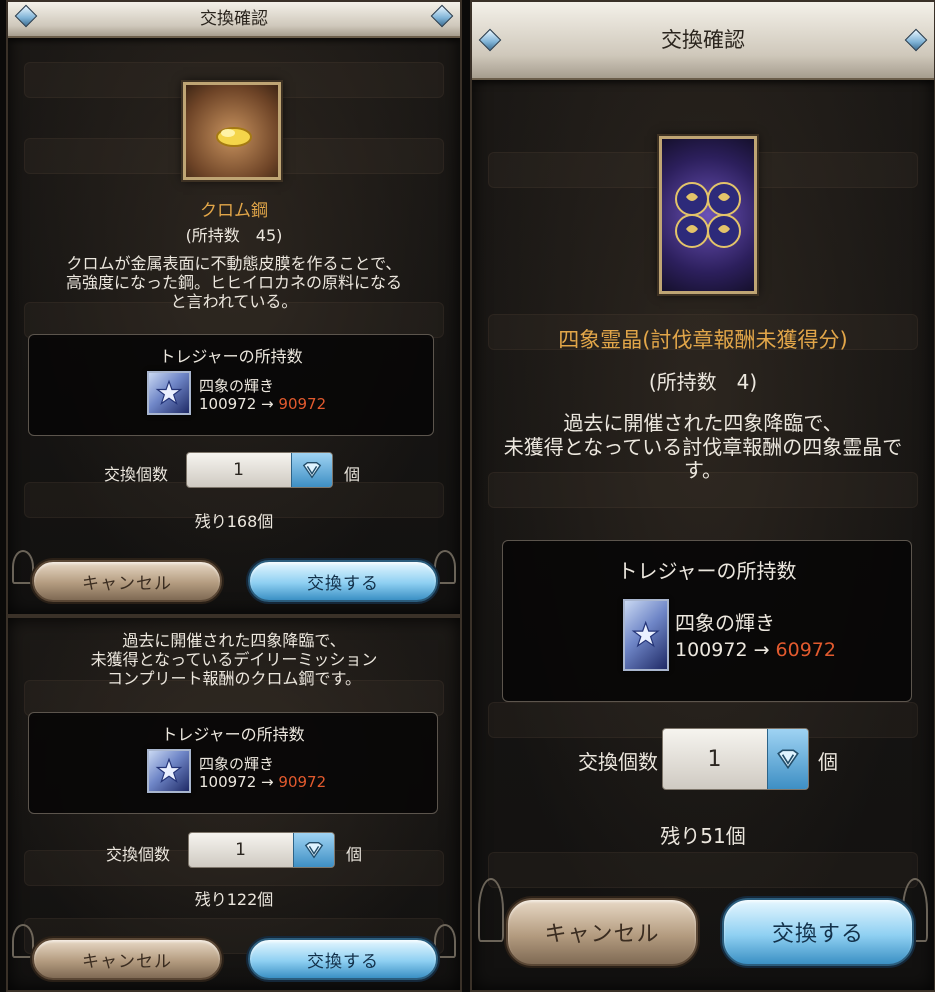  What do you see at coordinates (708, 215) in the screenshot?
I see `four-orb-crystal-icon` at bounding box center [708, 215].